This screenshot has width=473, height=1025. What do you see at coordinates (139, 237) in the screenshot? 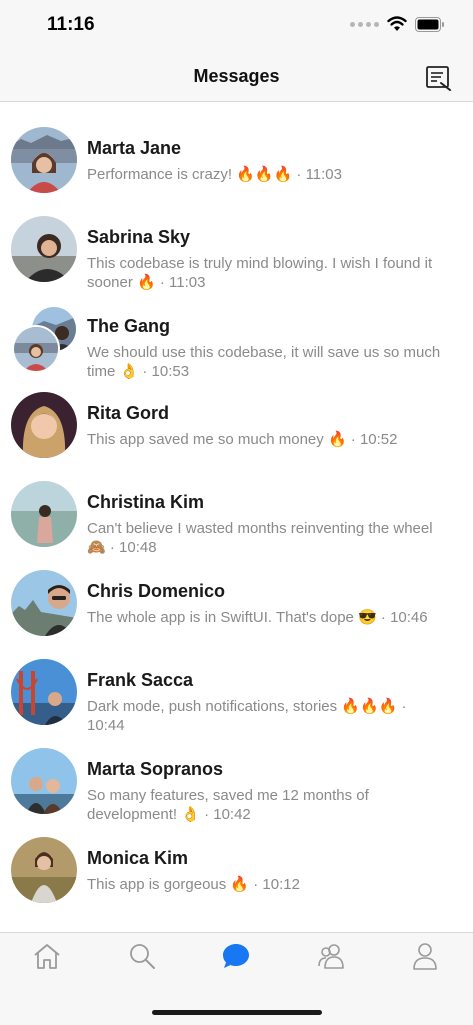
I see `conversation-name: Sabrina Sky` at bounding box center [139, 237].